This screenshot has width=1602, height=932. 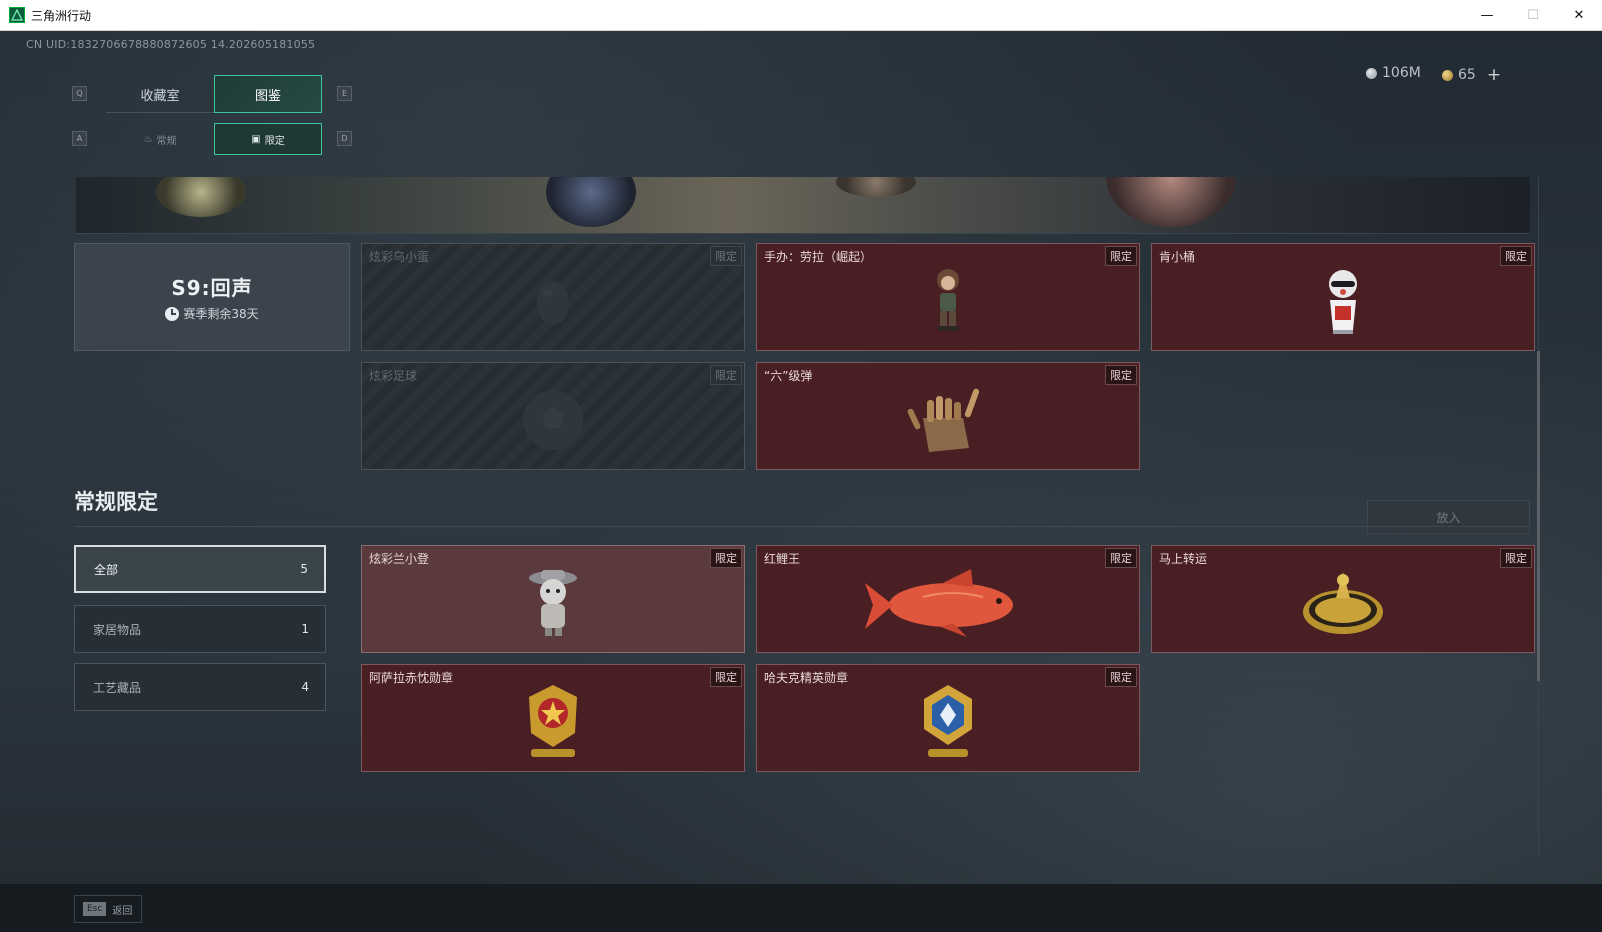 I want to click on item-card-bullet: “六”级弹 限定, so click(x=948, y=416).